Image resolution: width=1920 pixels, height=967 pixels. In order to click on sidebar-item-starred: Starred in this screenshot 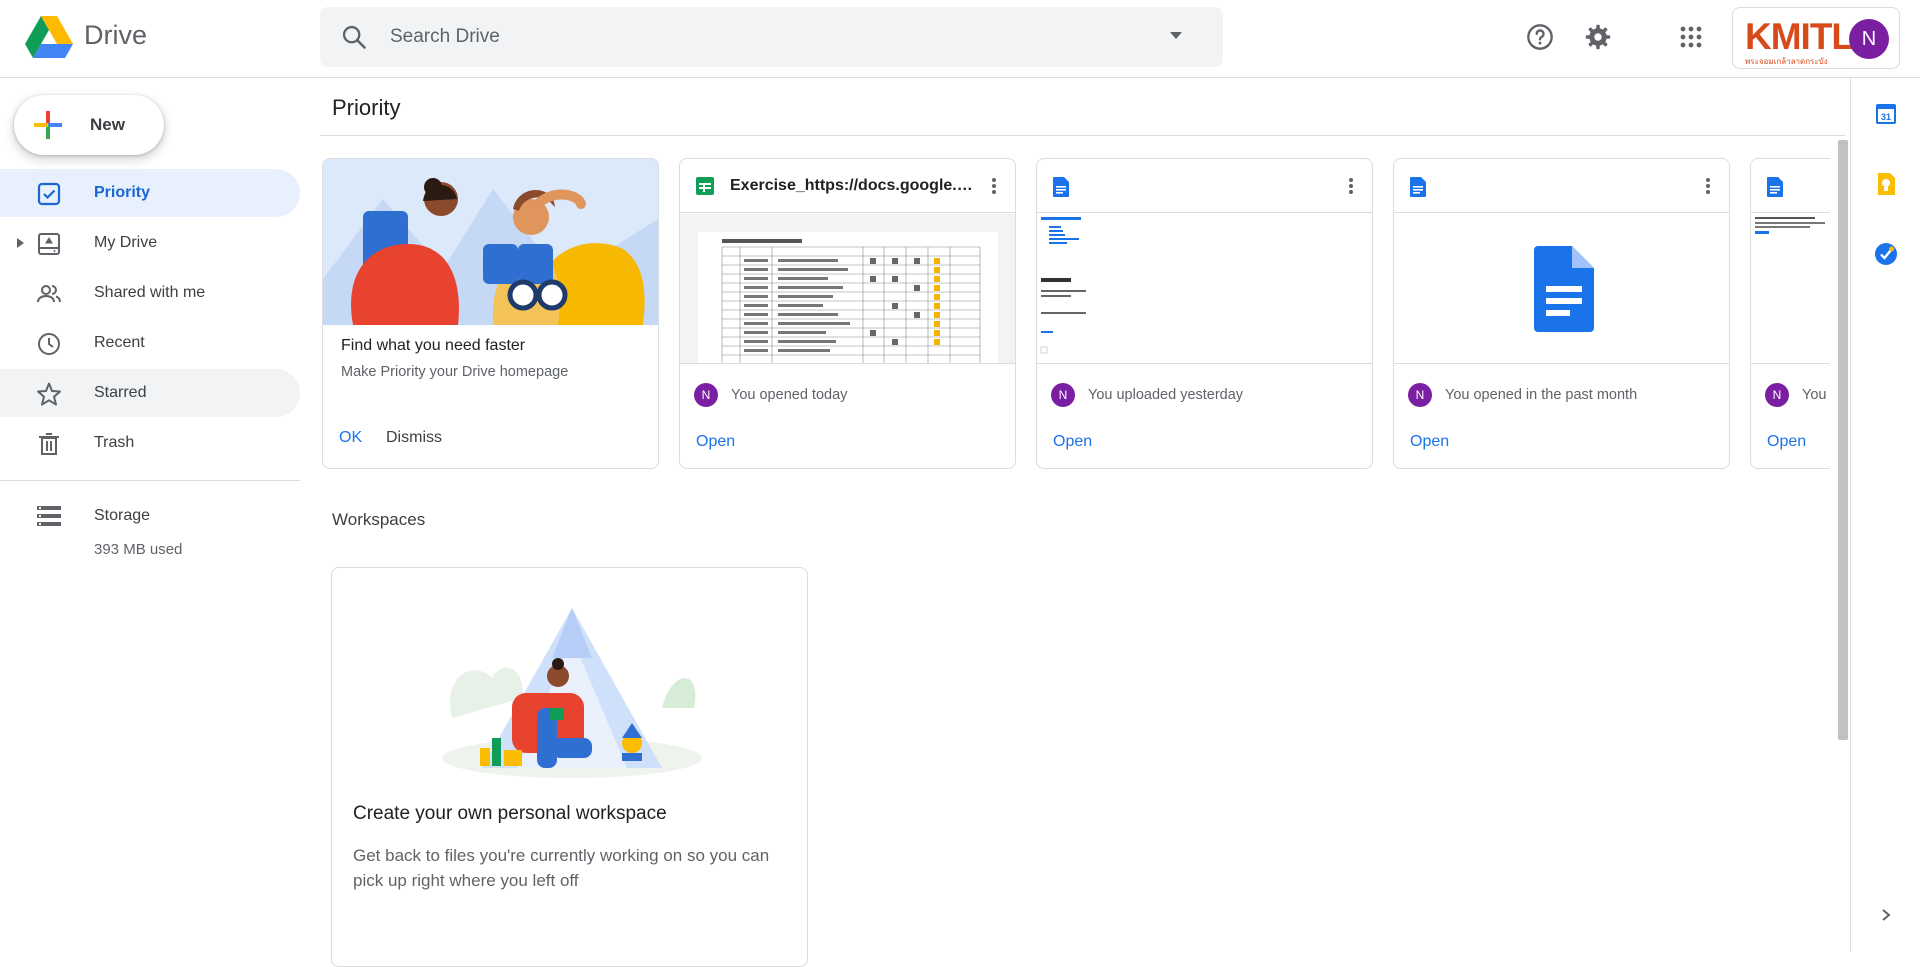, I will do `click(150, 393)`.